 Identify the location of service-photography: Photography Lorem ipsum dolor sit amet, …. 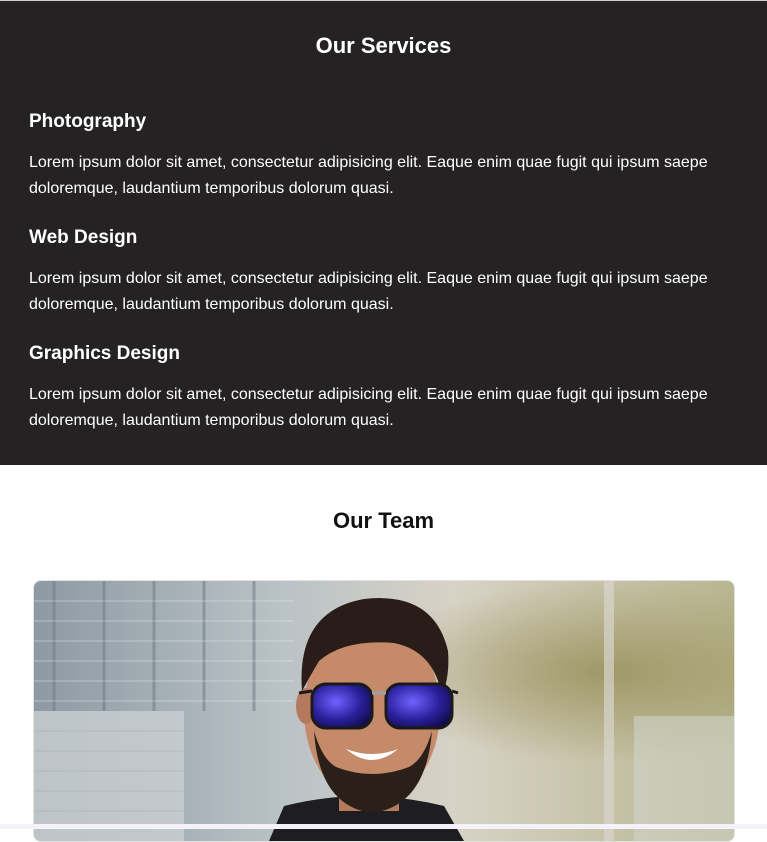
(379, 156).